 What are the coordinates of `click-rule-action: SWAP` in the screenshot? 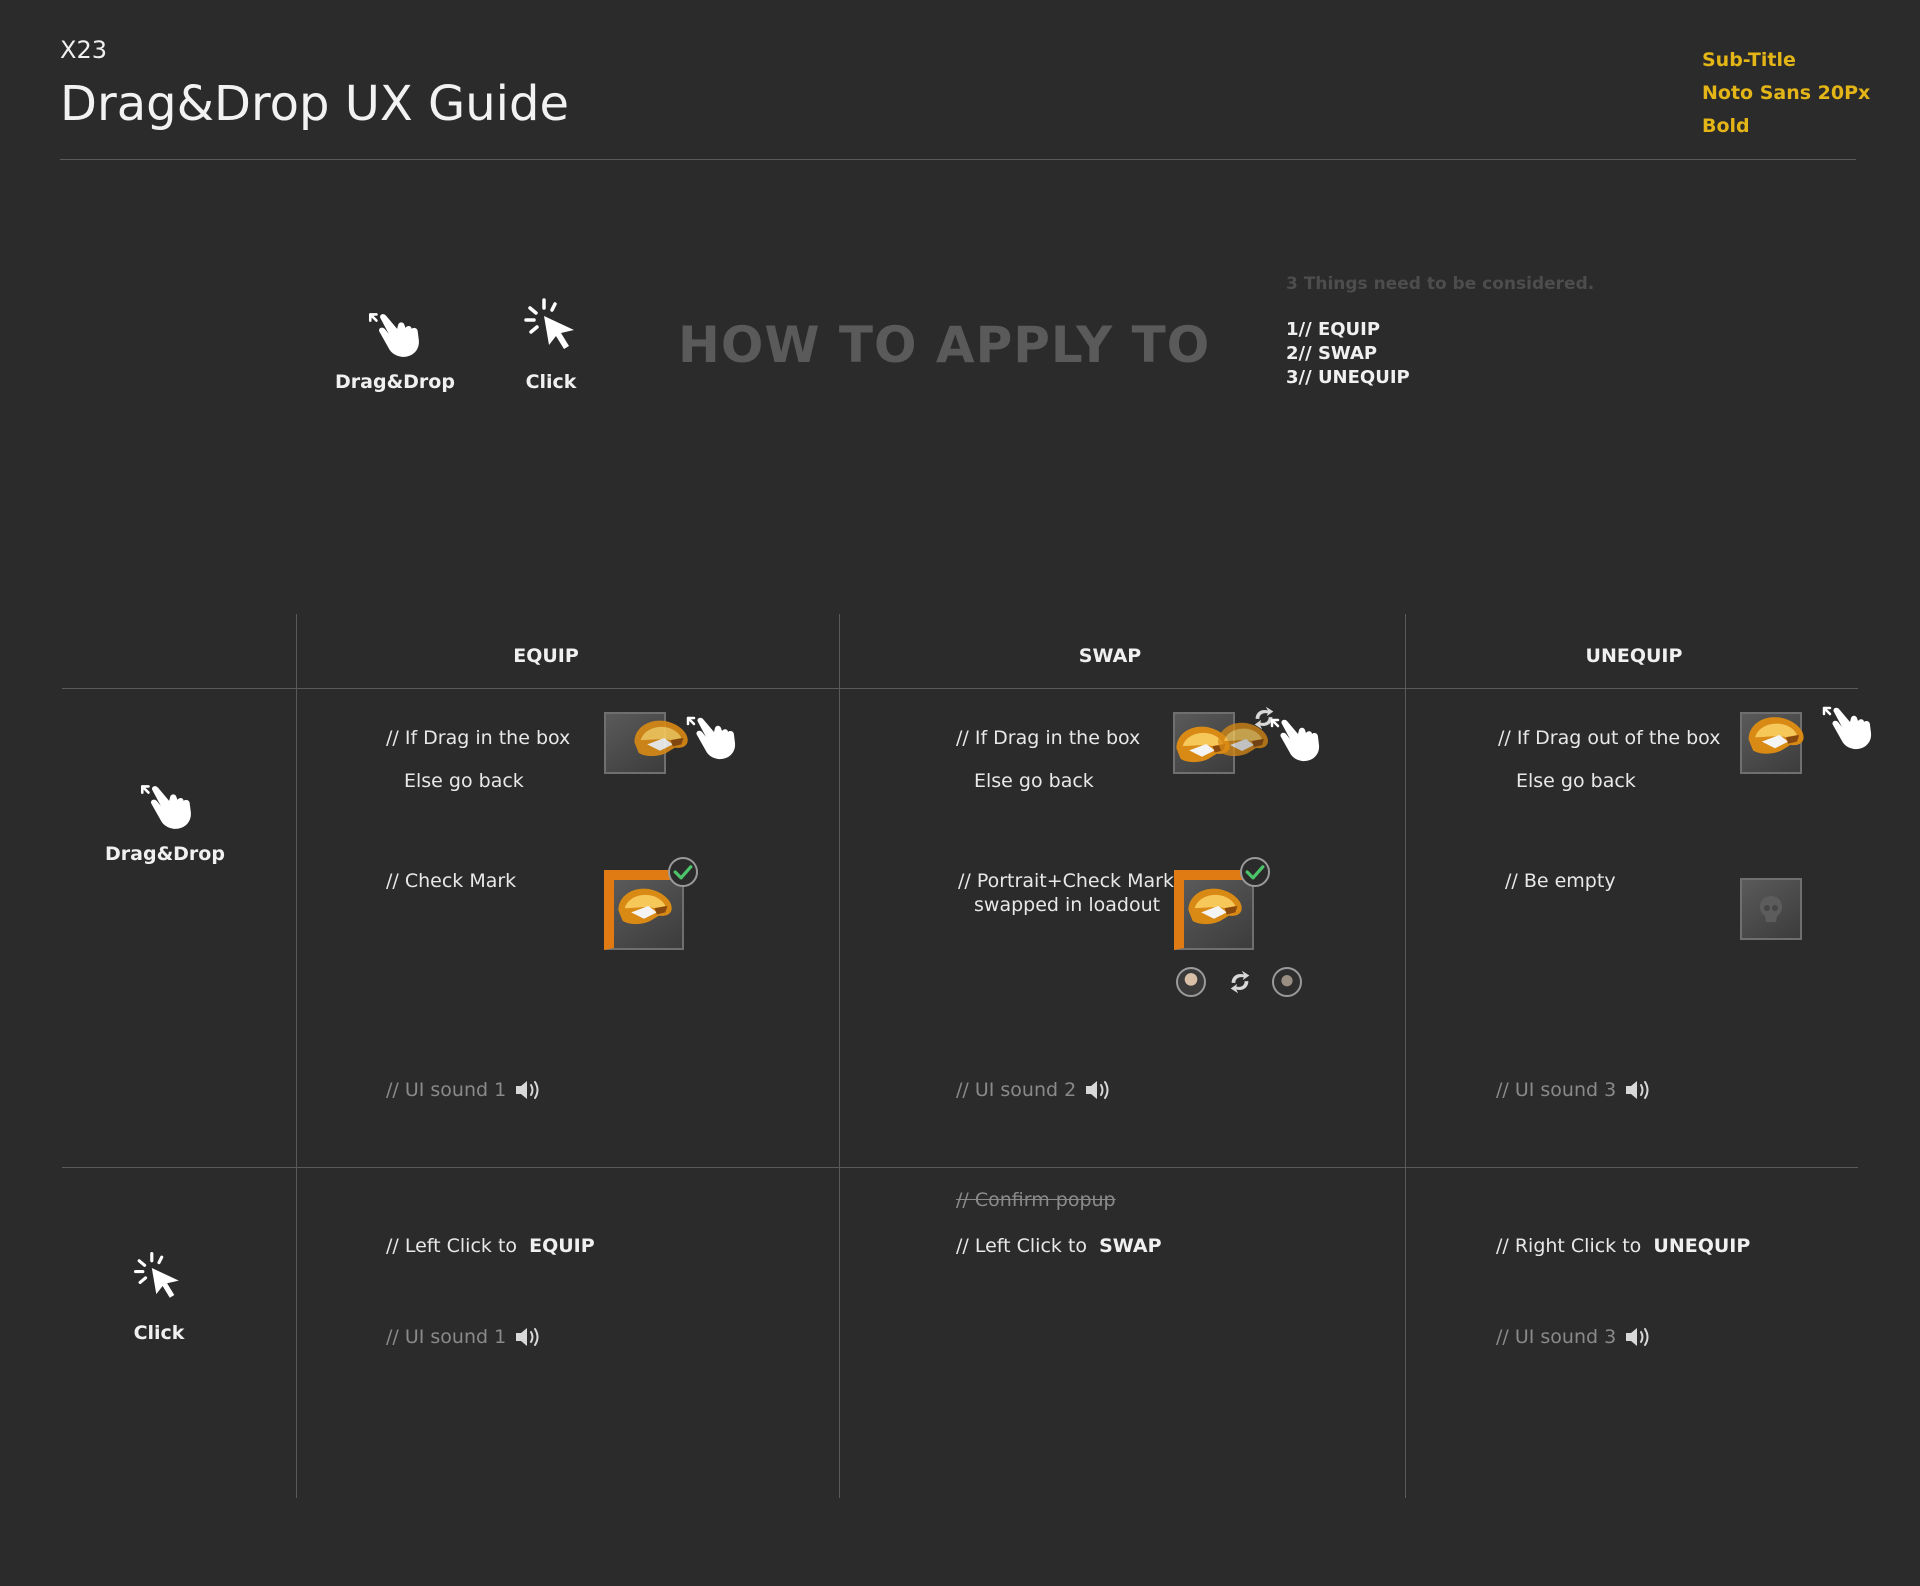 It's located at (1130, 1246).